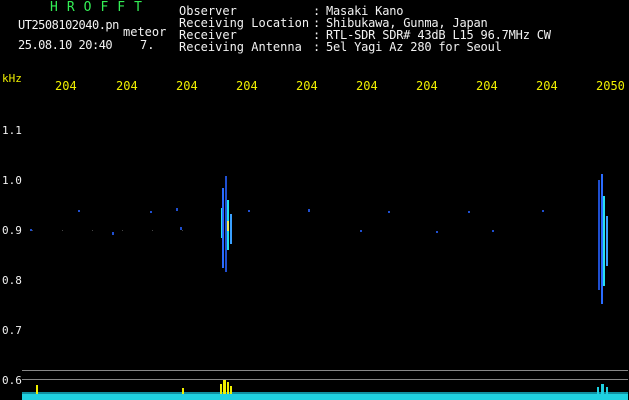 This screenshot has width=629, height=400. What do you see at coordinates (147, 45) in the screenshot?
I see `meteor-count: 7.` at bounding box center [147, 45].